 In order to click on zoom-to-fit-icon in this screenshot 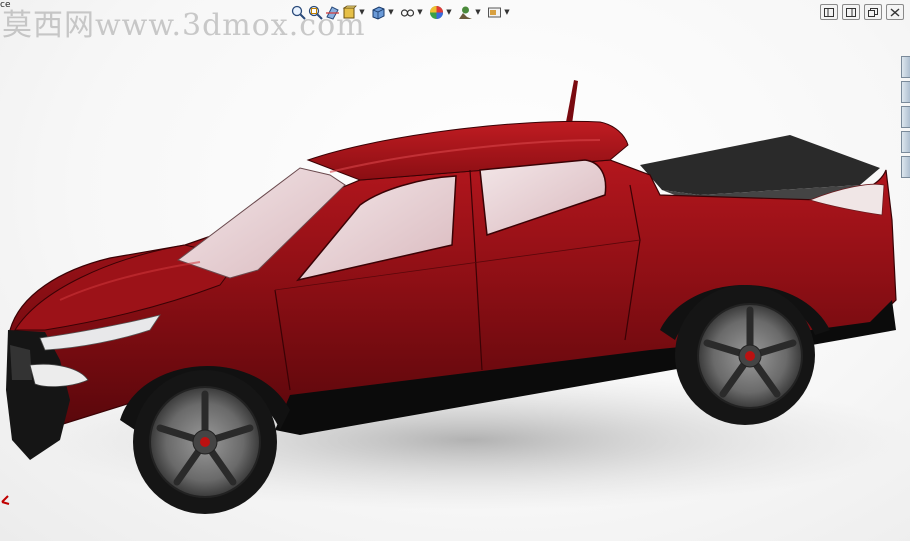, I will do `click(298, 12)`.